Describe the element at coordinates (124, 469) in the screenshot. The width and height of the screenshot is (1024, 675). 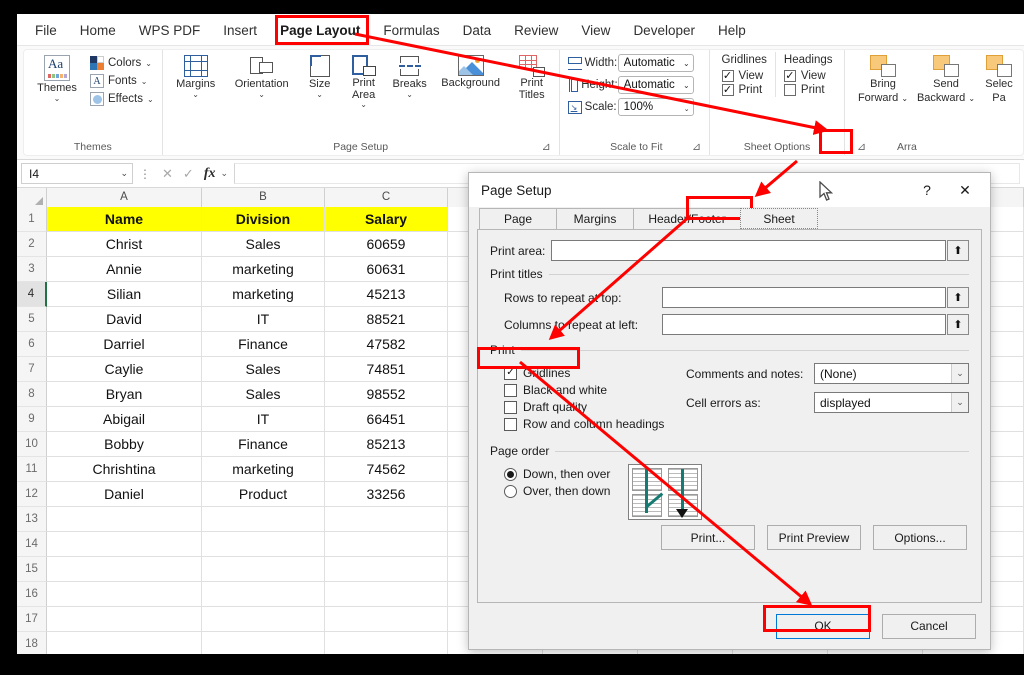
I see `cell-A11: Chrishtina` at that location.